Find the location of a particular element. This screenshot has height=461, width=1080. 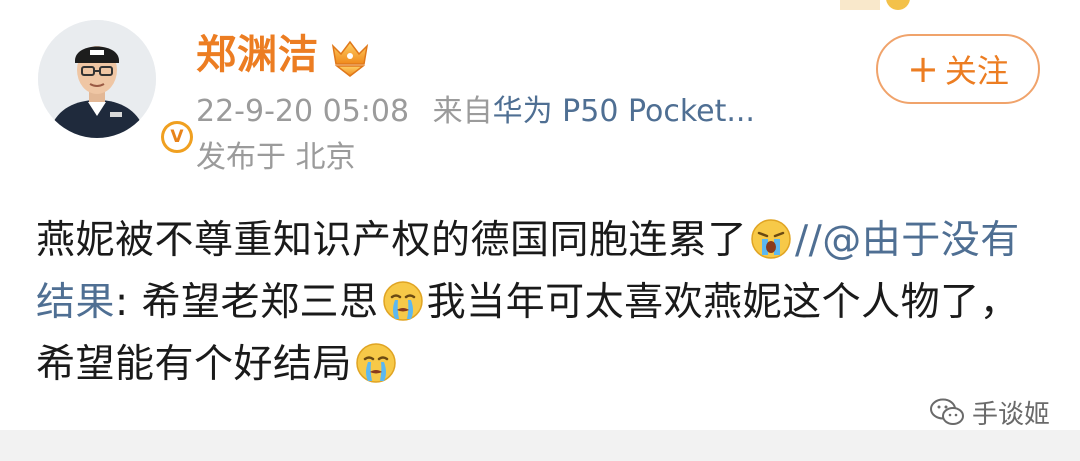

verified-badge-letter: V is located at coordinates (177, 137).